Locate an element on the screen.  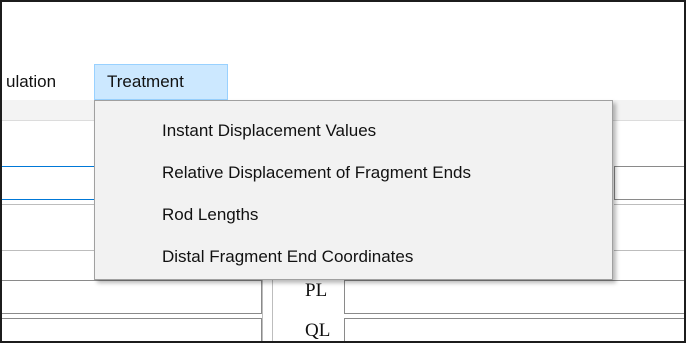
label-pl: PL is located at coordinates (316, 290).